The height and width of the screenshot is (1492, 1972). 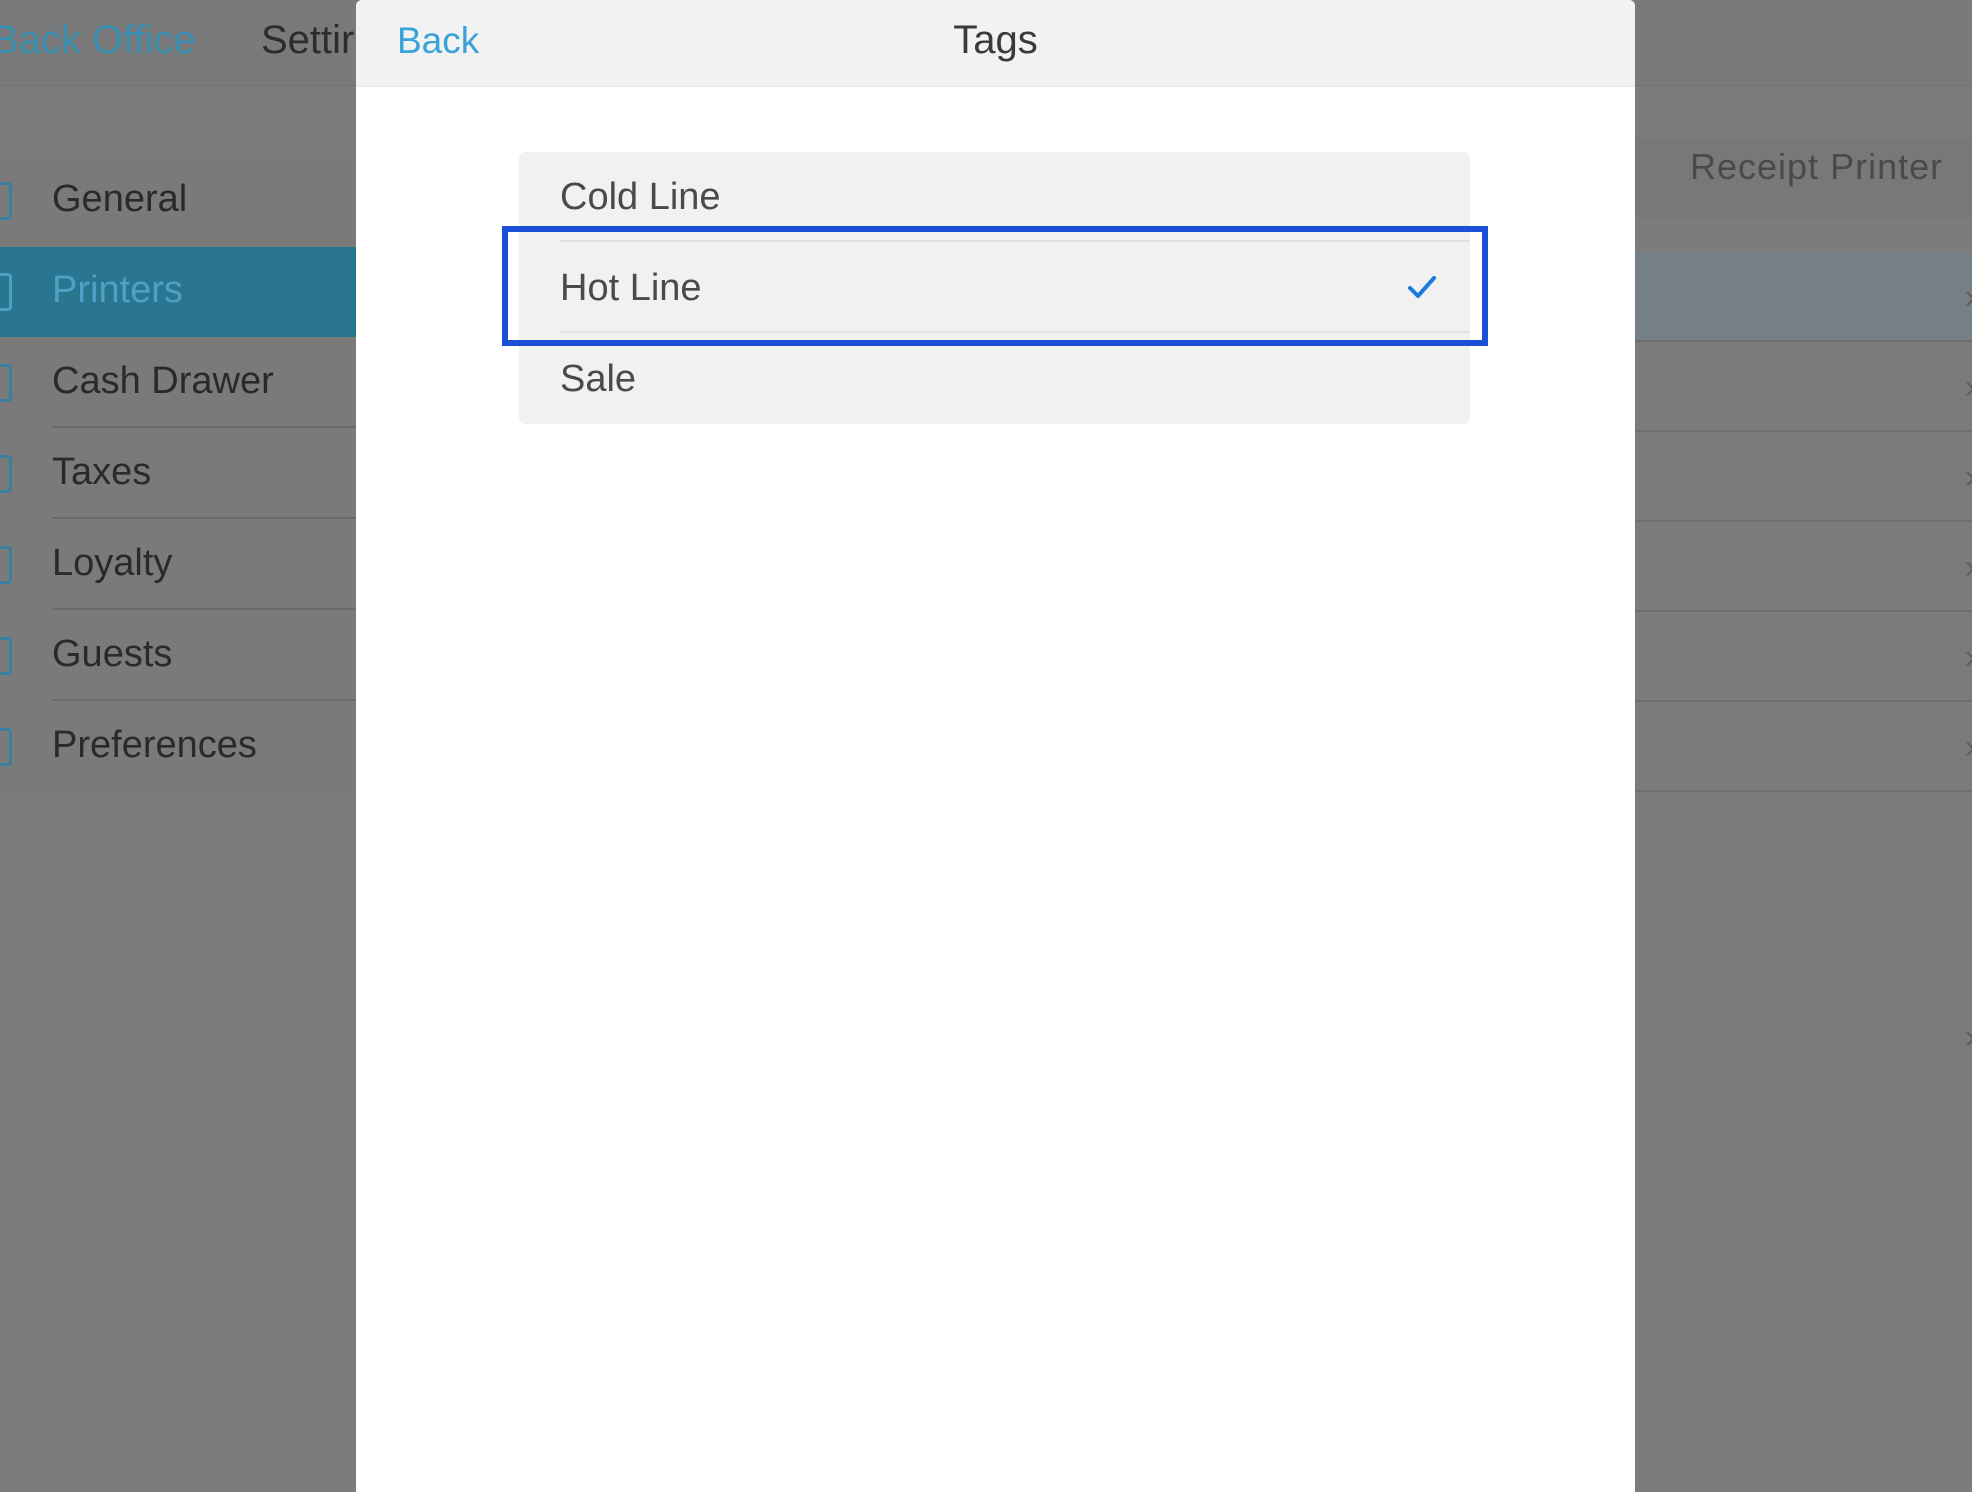 I want to click on guests-icon, so click(x=6, y=656).